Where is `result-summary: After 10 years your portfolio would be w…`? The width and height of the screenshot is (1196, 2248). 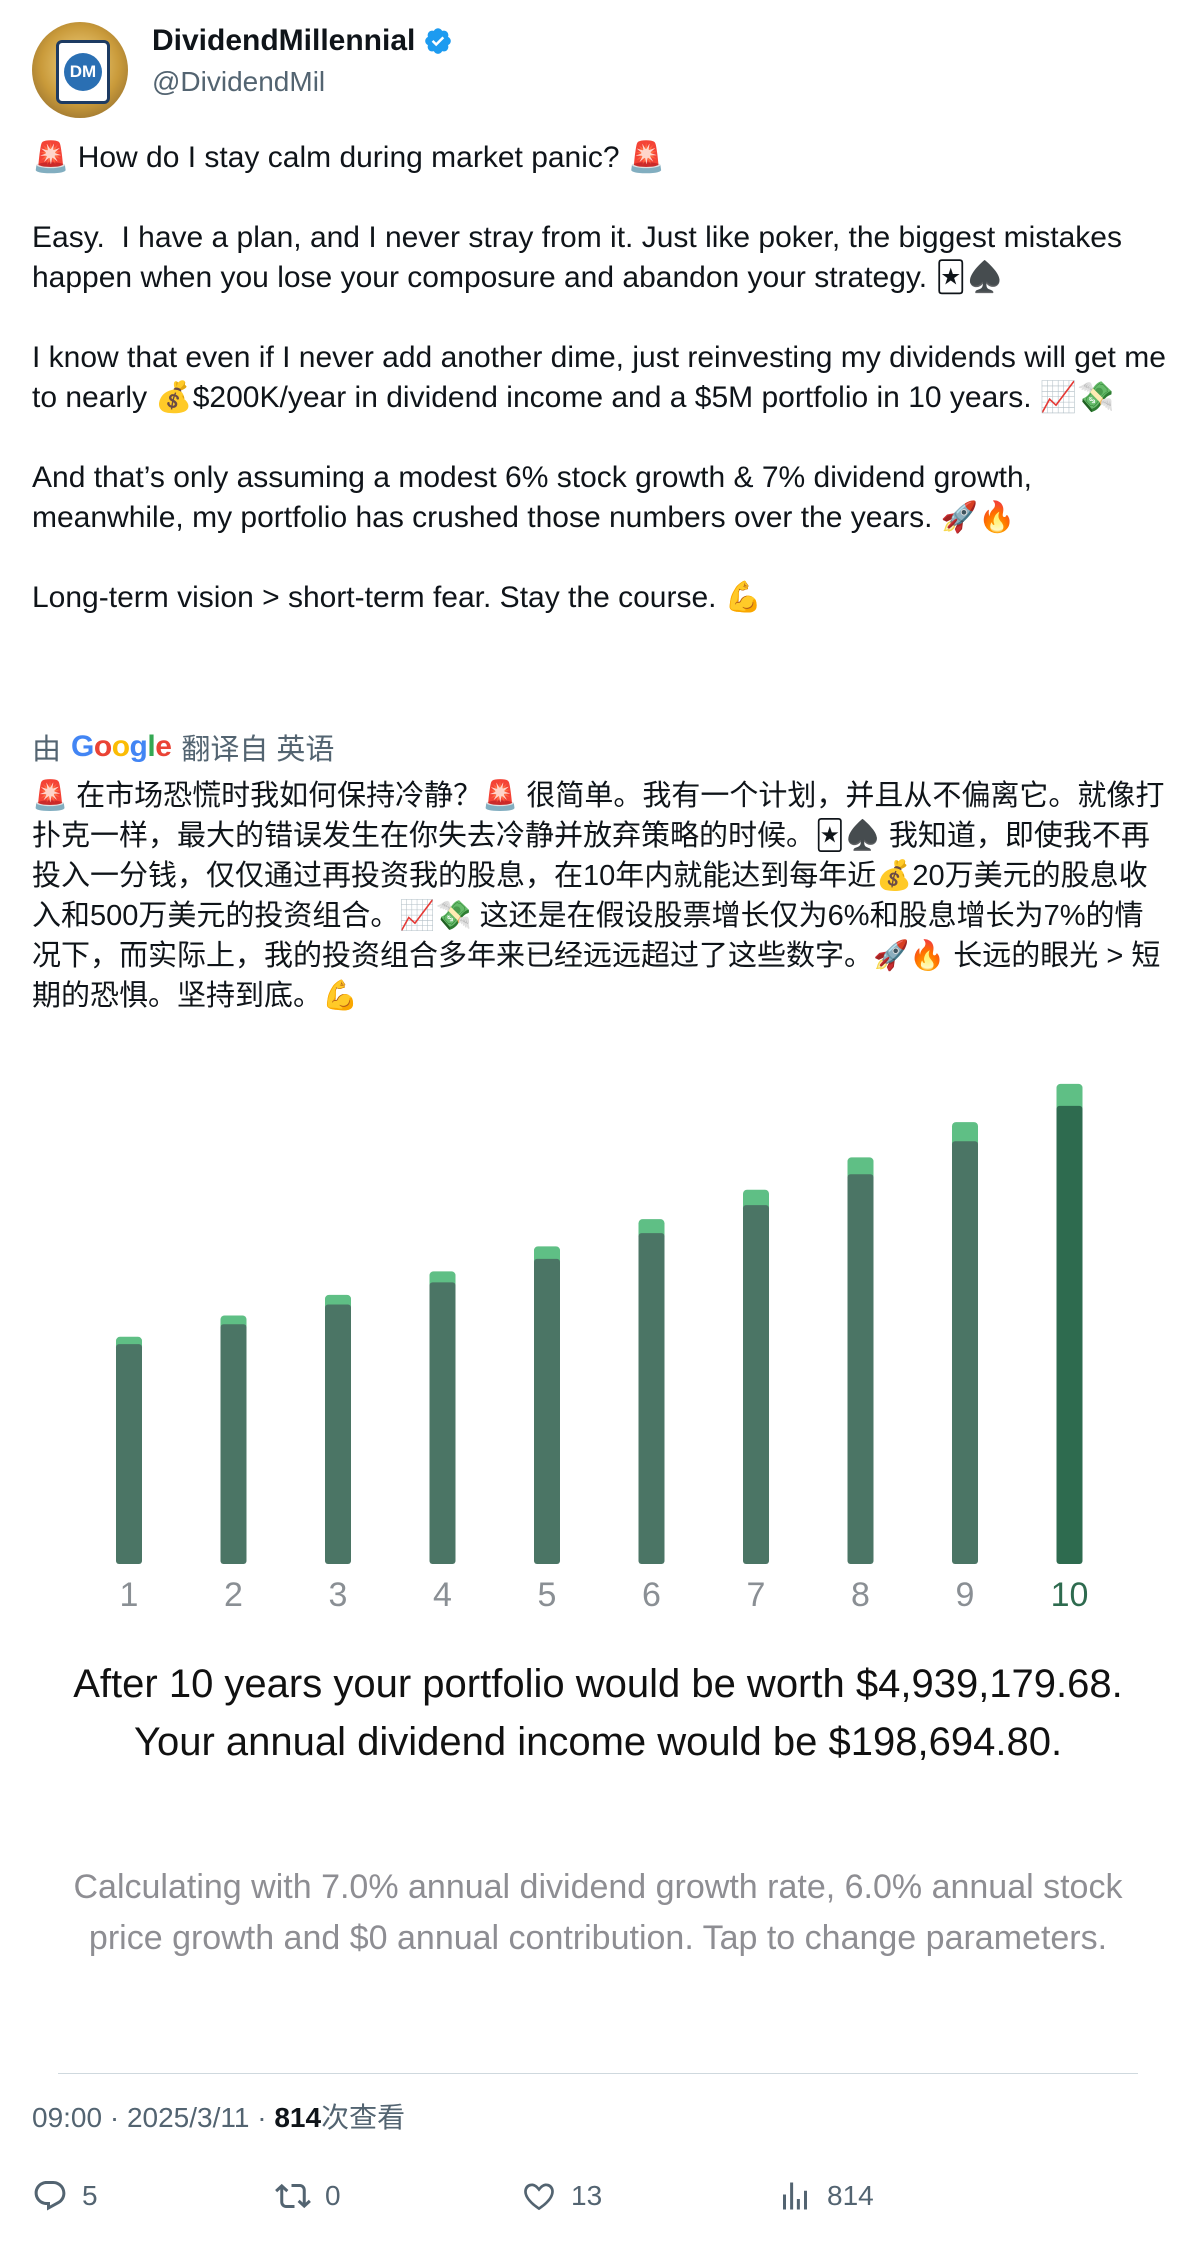 result-summary: After 10 years your portfolio would be w… is located at coordinates (598, 1713).